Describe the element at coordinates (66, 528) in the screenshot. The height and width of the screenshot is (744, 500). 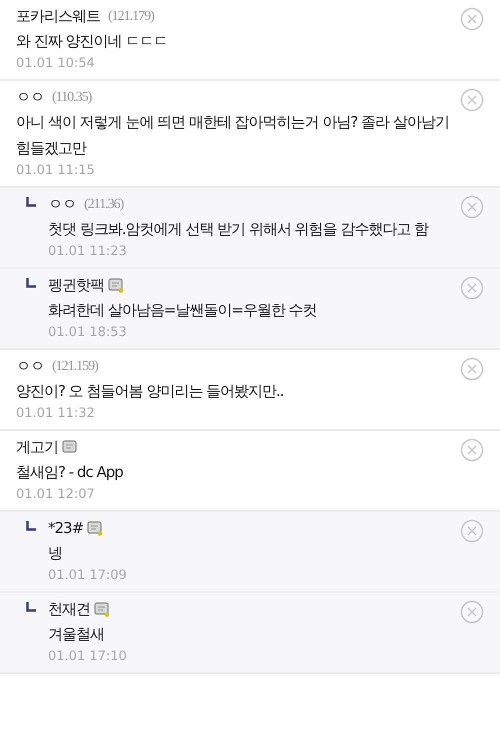
I see `comment-author: *23#` at that location.